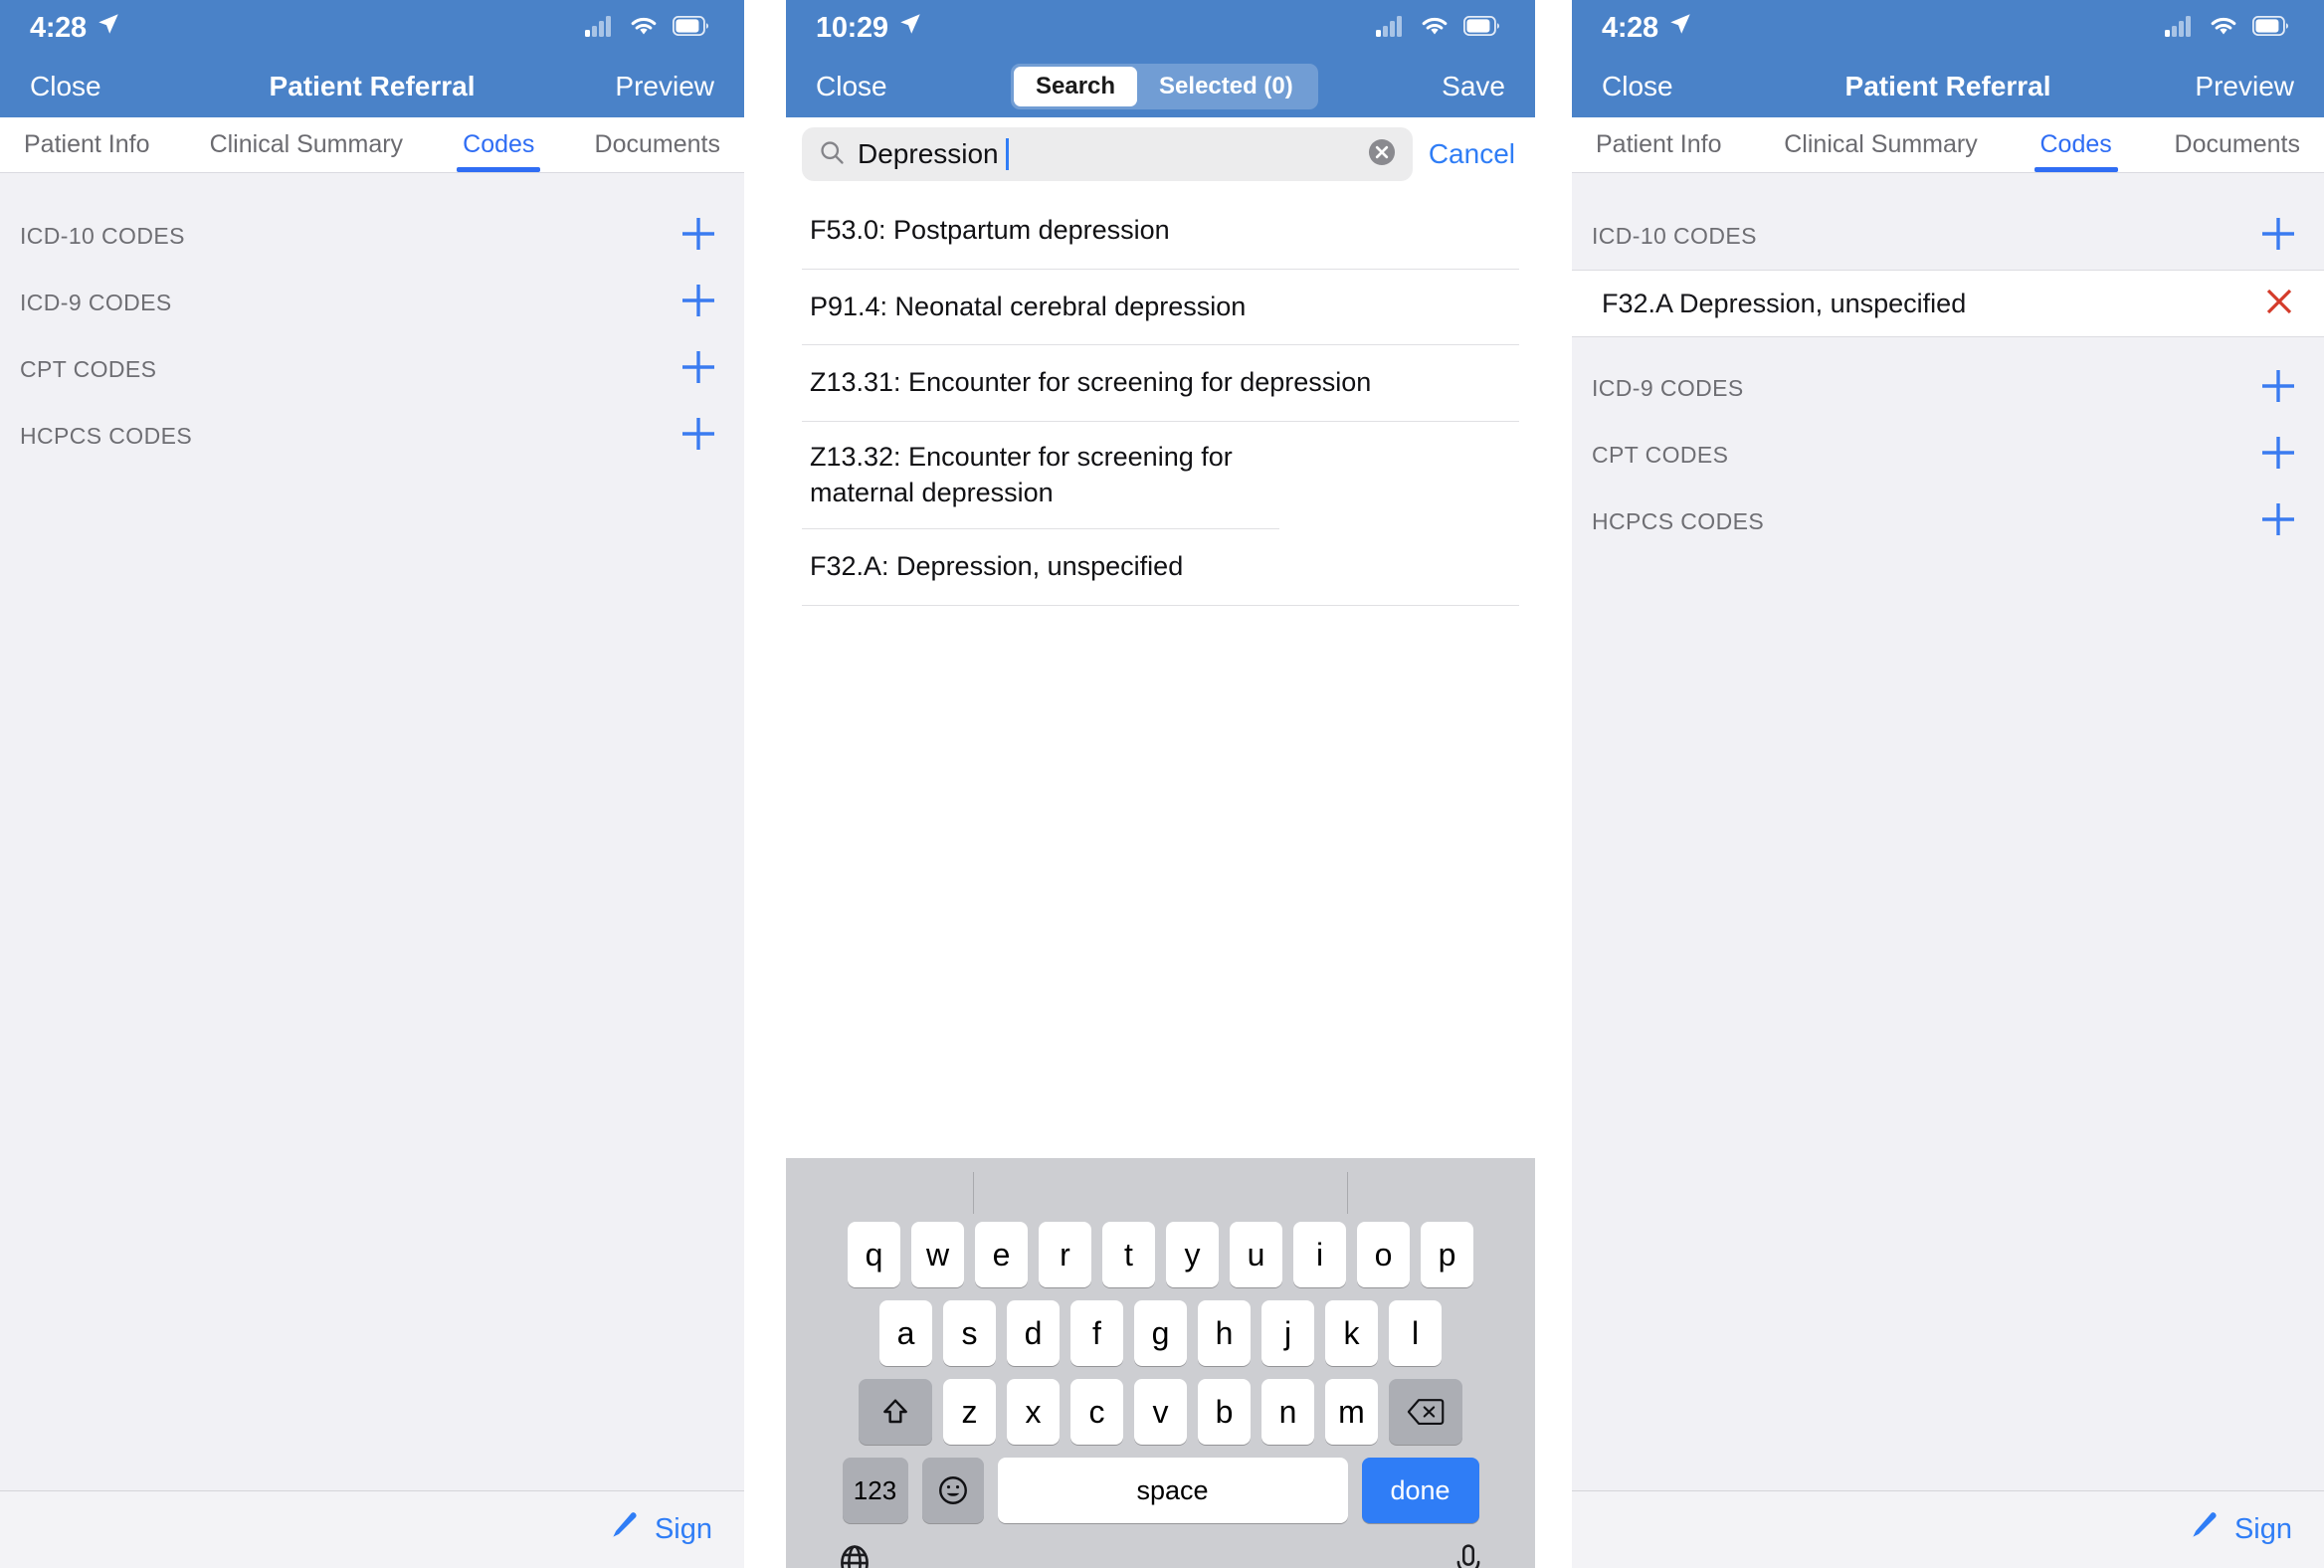 The width and height of the screenshot is (2324, 1568). Describe the element at coordinates (1351, 1412) in the screenshot. I see `key-m: m` at that location.